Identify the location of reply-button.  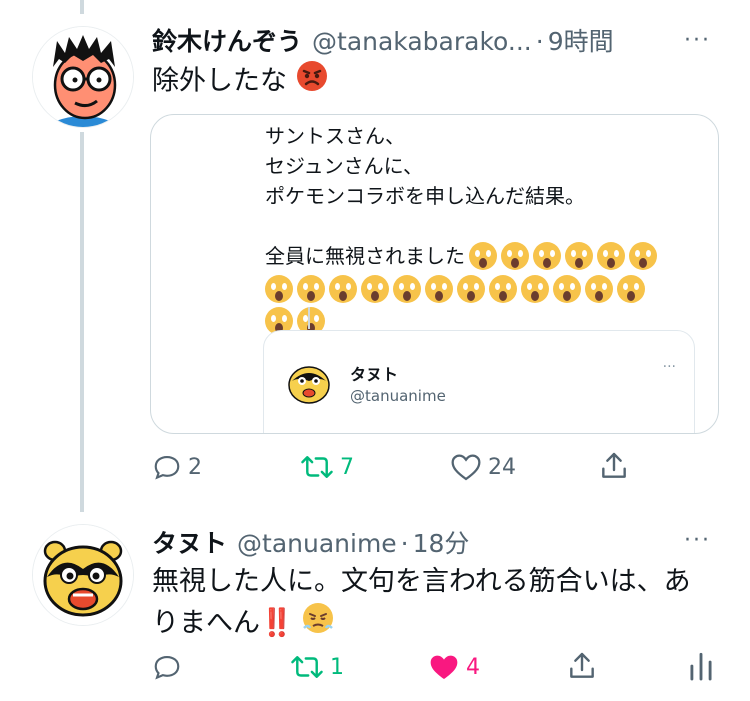
(167, 667).